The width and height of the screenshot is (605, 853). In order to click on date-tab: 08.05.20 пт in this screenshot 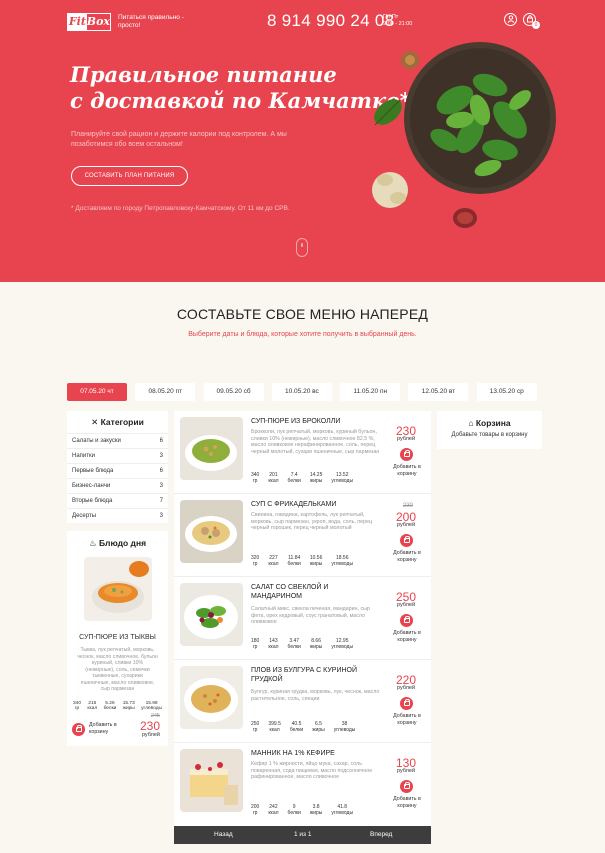, I will do `click(165, 392)`.